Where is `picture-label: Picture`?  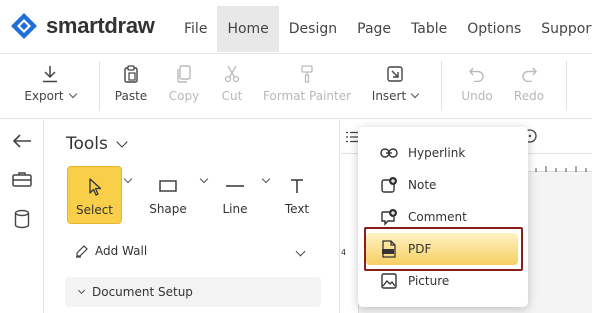 picture-label: Picture is located at coordinates (429, 281).